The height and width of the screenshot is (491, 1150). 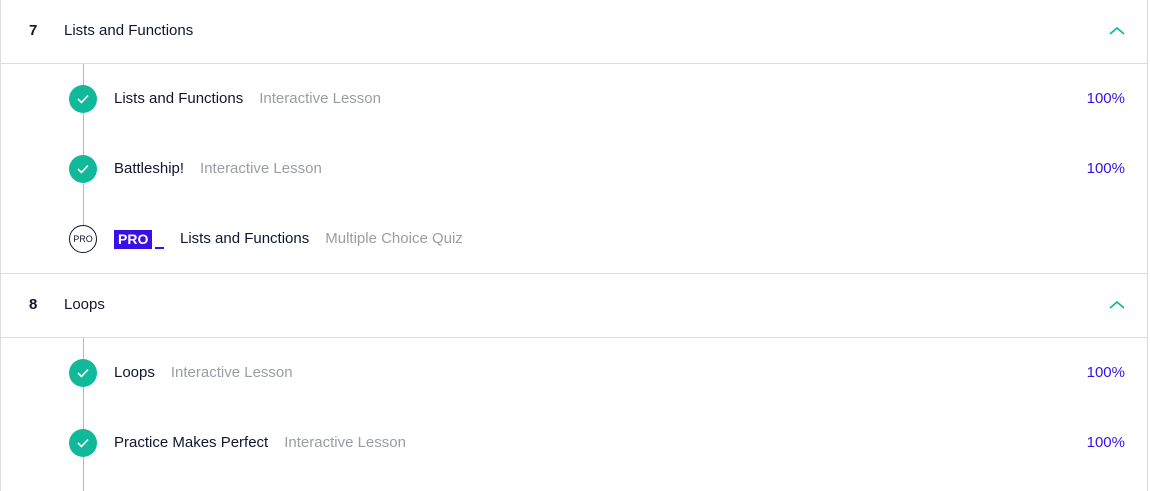 What do you see at coordinates (247, 99) in the screenshot?
I see `lesson-link: Lists and Functions Interactive Lesson` at bounding box center [247, 99].